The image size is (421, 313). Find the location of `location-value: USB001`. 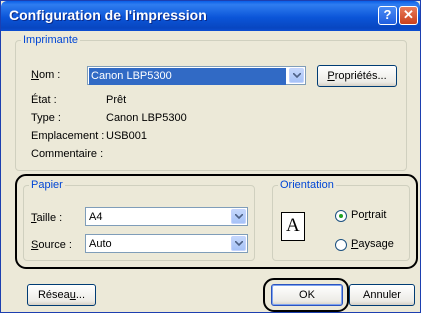

location-value: USB001 is located at coordinates (126, 136).